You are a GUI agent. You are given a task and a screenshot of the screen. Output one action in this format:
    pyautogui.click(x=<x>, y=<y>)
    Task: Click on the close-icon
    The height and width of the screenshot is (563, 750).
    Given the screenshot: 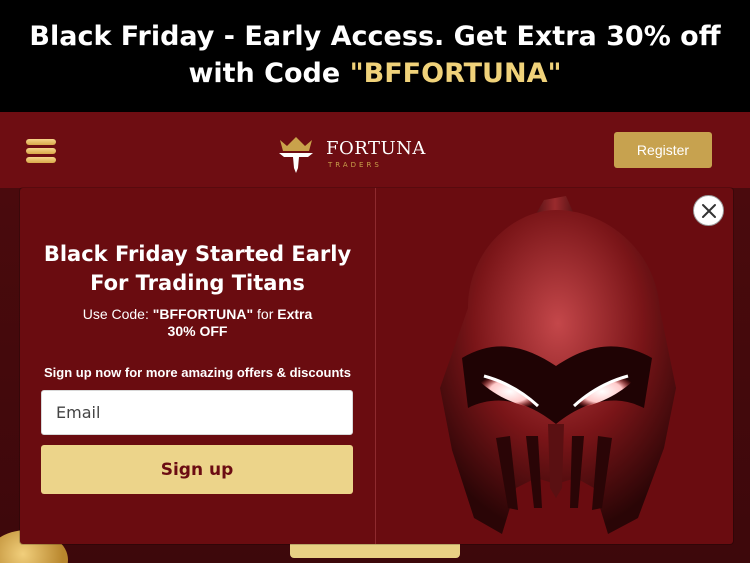 What is the action you would take?
    pyautogui.click(x=708, y=210)
    